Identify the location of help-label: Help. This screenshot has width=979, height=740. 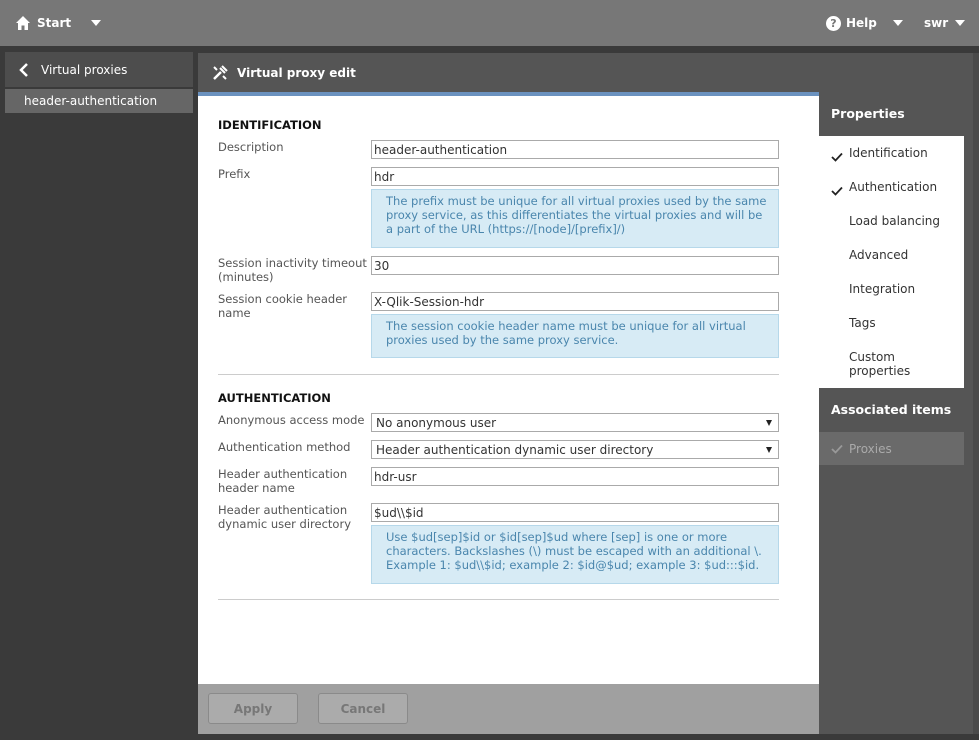
(861, 23).